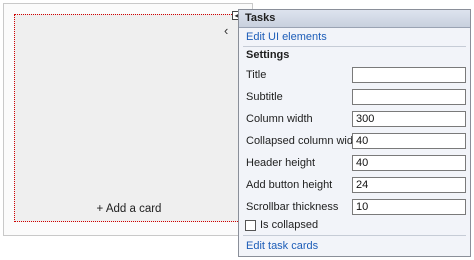  What do you see at coordinates (354, 19) in the screenshot?
I see `tasks-header: Tasks` at bounding box center [354, 19].